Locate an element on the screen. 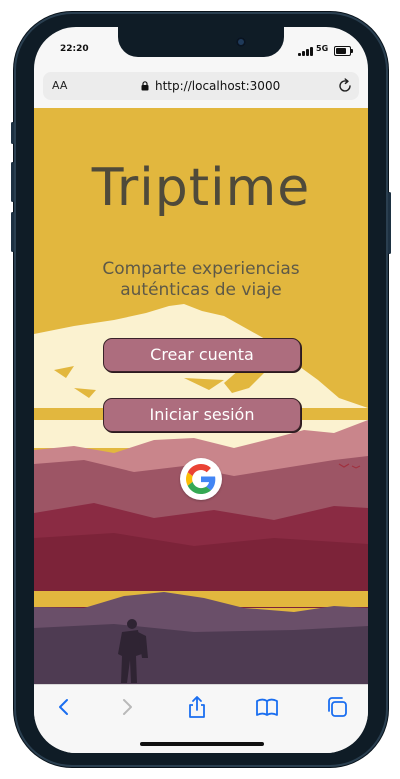 This screenshot has height=779, width=400. text-size-button: AA is located at coordinates (59, 85).